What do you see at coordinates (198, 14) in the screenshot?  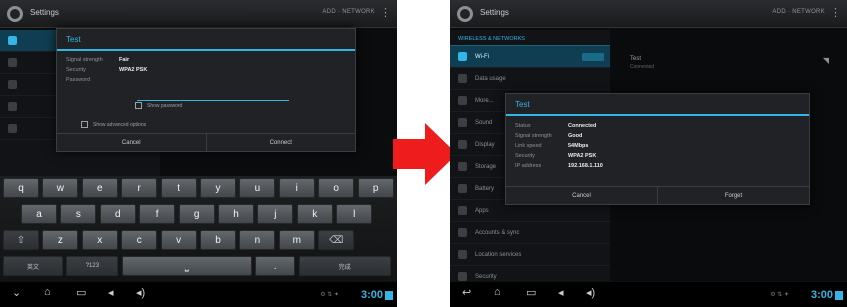 I see `action-bar: Settings ADD · NETWORK ⋮` at bounding box center [198, 14].